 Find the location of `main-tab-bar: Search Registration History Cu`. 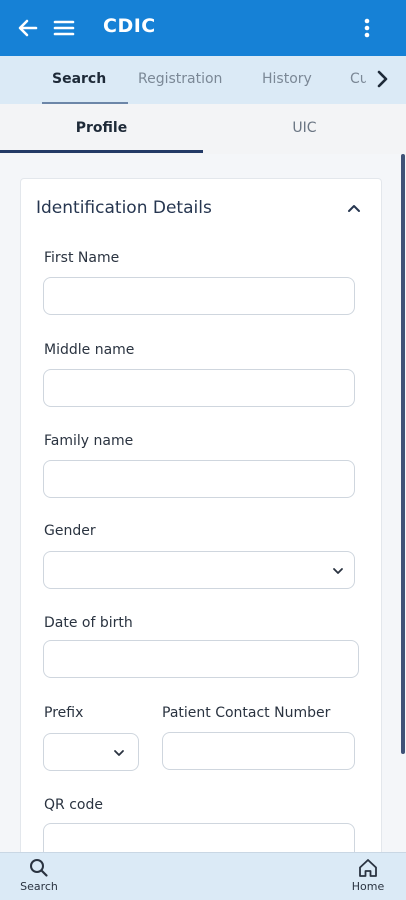

main-tab-bar: Search Registration History Cu is located at coordinates (203, 80).